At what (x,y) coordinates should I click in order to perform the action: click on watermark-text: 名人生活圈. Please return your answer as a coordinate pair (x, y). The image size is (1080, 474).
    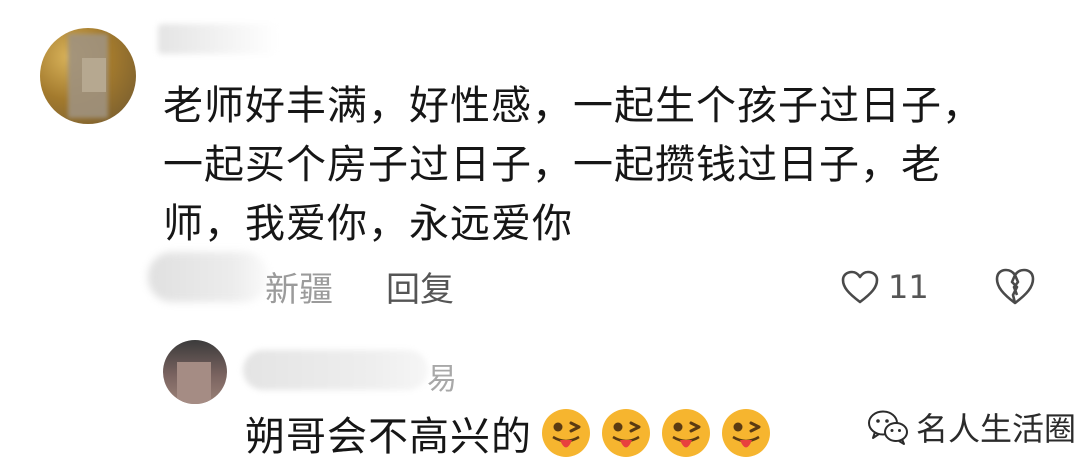
    Looking at the image, I should click on (996, 429).